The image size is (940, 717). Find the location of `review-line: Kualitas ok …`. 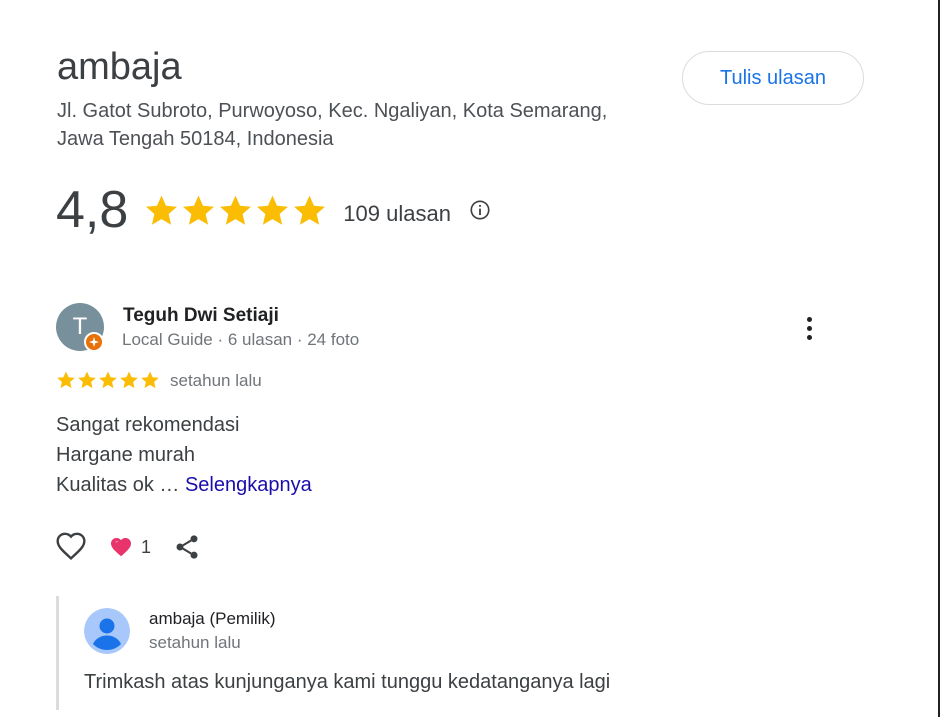

review-line: Kualitas ok … is located at coordinates (118, 485).